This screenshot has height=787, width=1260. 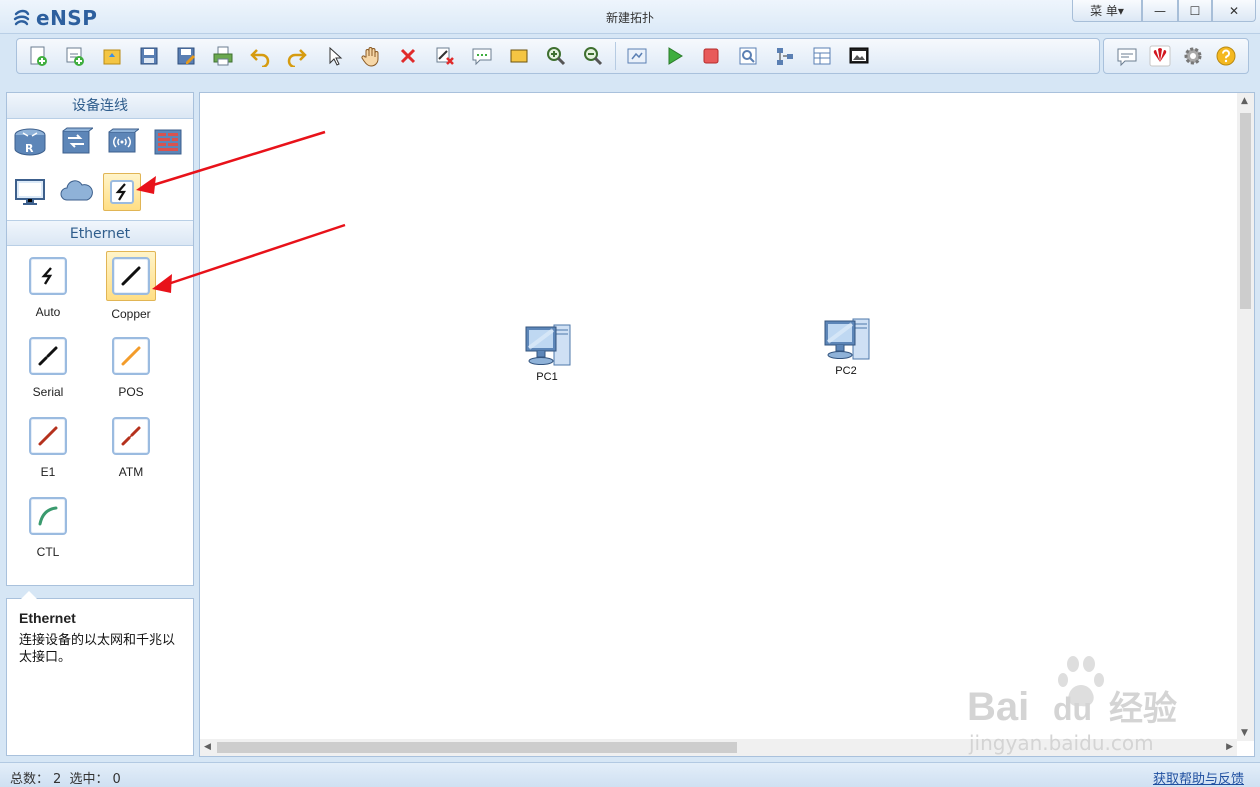 What do you see at coordinates (76, 192) in the screenshot?
I see `cloud-icon` at bounding box center [76, 192].